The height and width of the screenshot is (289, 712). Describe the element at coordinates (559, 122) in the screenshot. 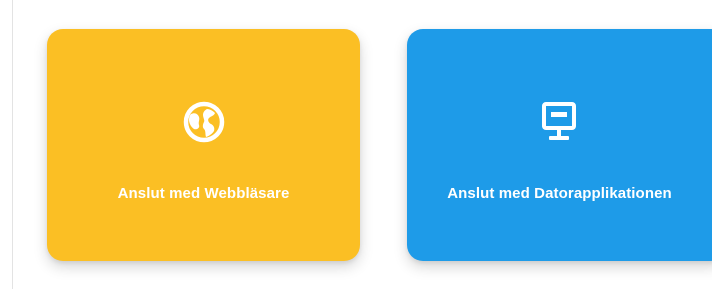

I see `monitor-icon` at that location.